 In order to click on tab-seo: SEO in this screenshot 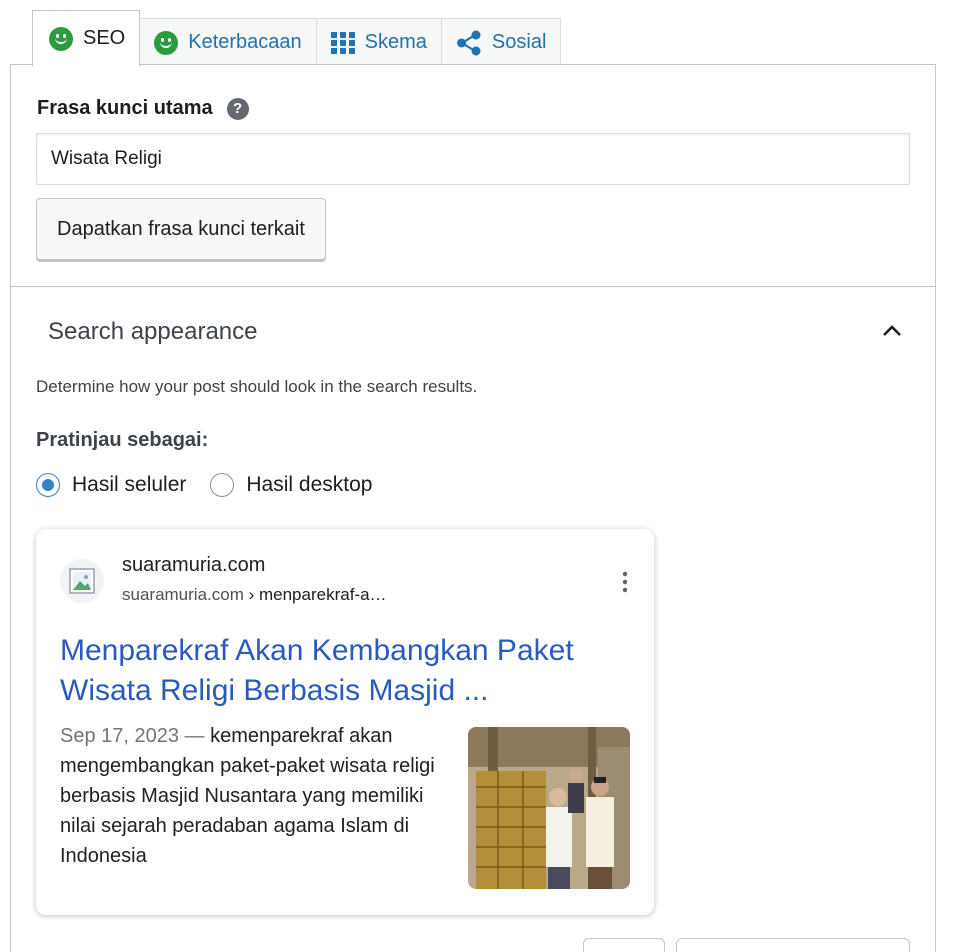, I will do `click(86, 39)`.